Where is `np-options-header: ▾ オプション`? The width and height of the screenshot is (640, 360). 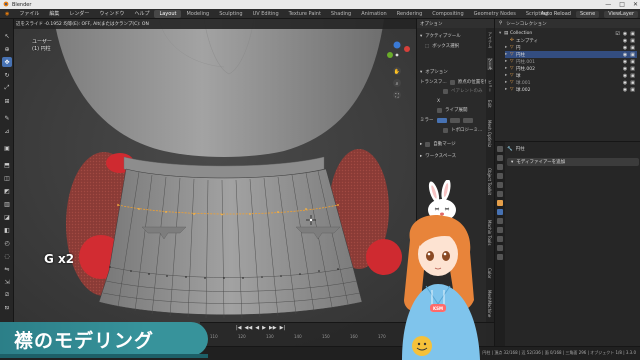
np-options-header: ▾ オプション is located at coordinates (434, 72).